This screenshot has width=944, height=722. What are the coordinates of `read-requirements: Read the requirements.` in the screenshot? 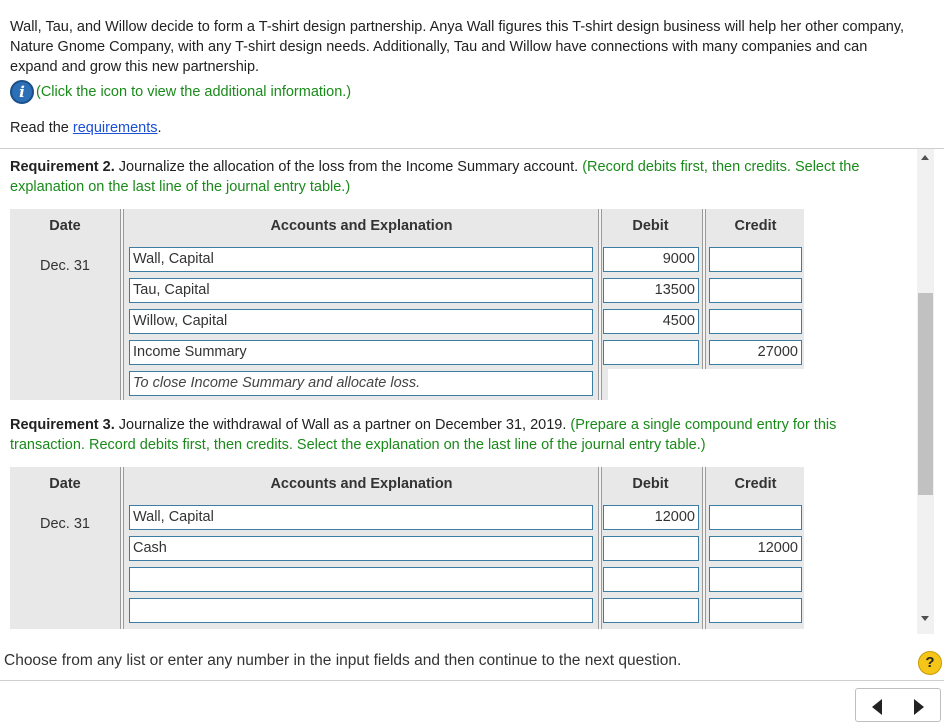 It's located at (86, 128).